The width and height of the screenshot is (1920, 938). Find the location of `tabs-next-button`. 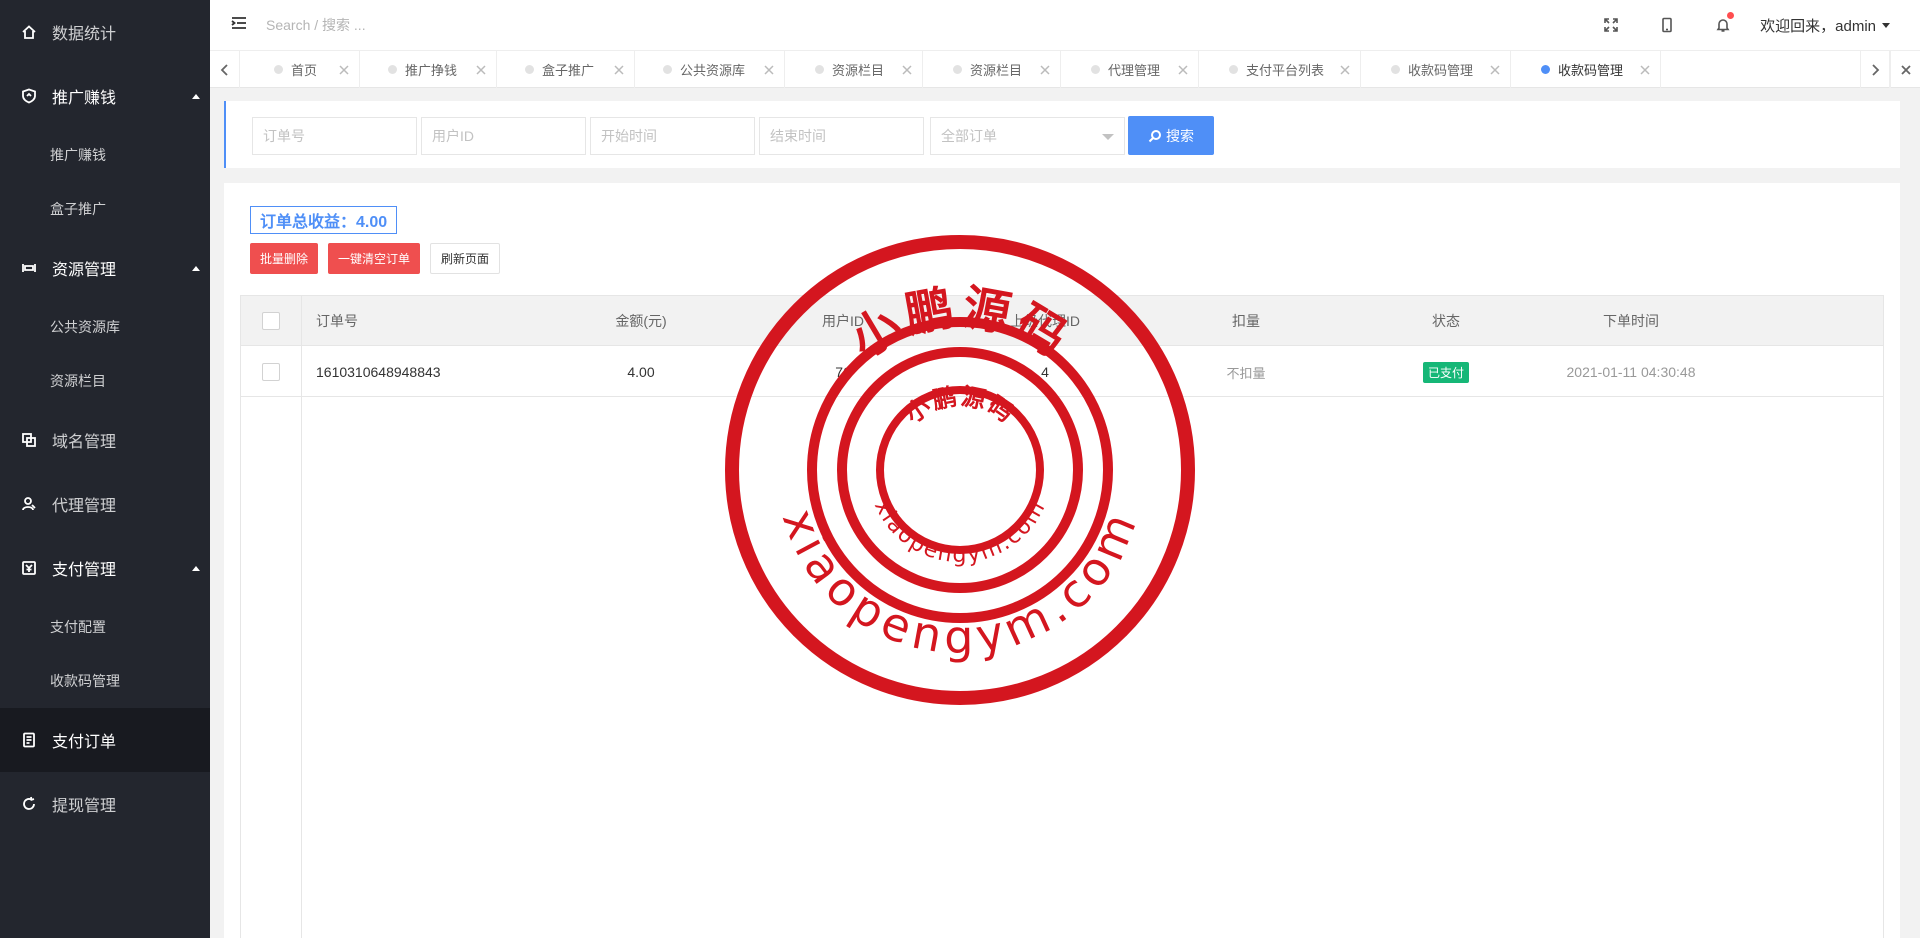

tabs-next-button is located at coordinates (1875, 69).